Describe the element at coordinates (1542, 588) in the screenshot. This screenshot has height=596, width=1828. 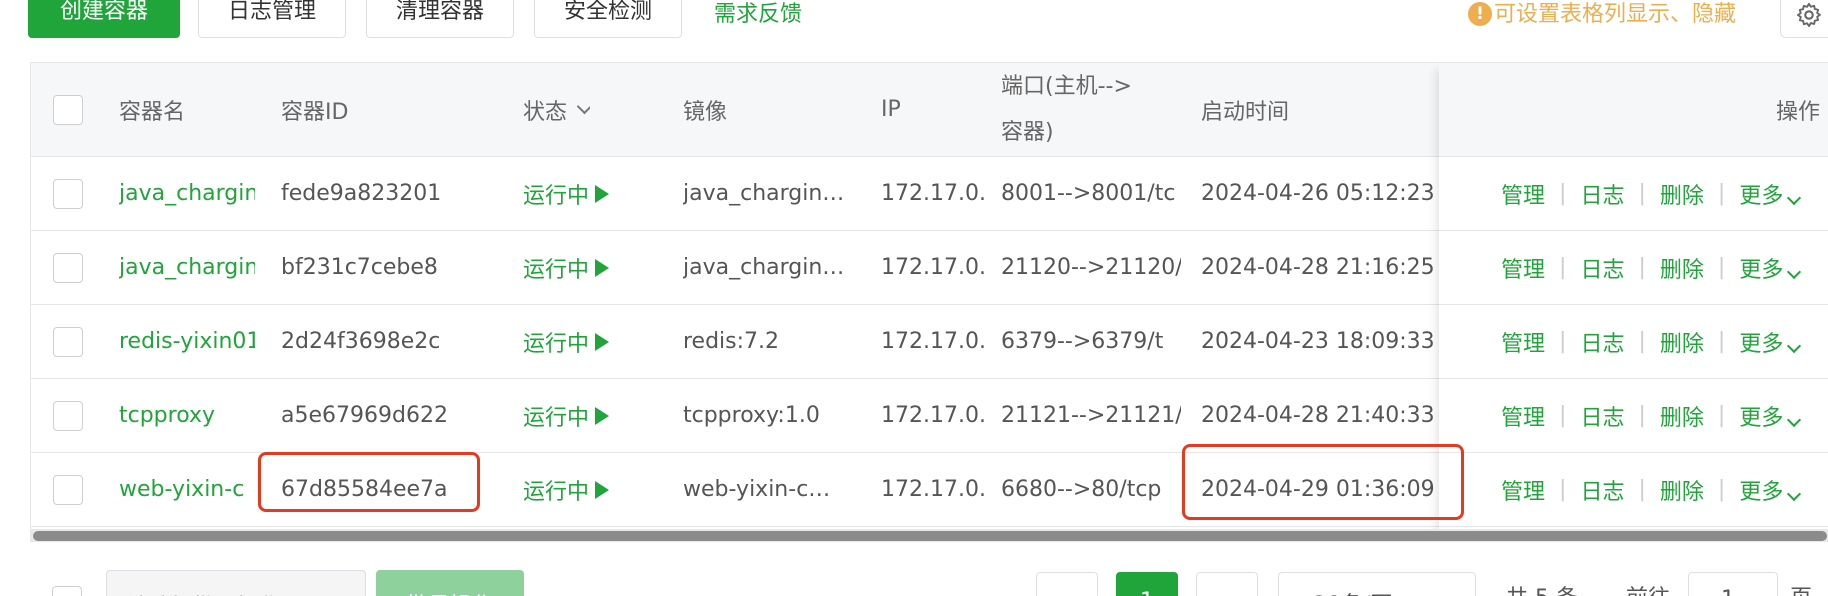
I see `total-count: 共 5 条` at that location.